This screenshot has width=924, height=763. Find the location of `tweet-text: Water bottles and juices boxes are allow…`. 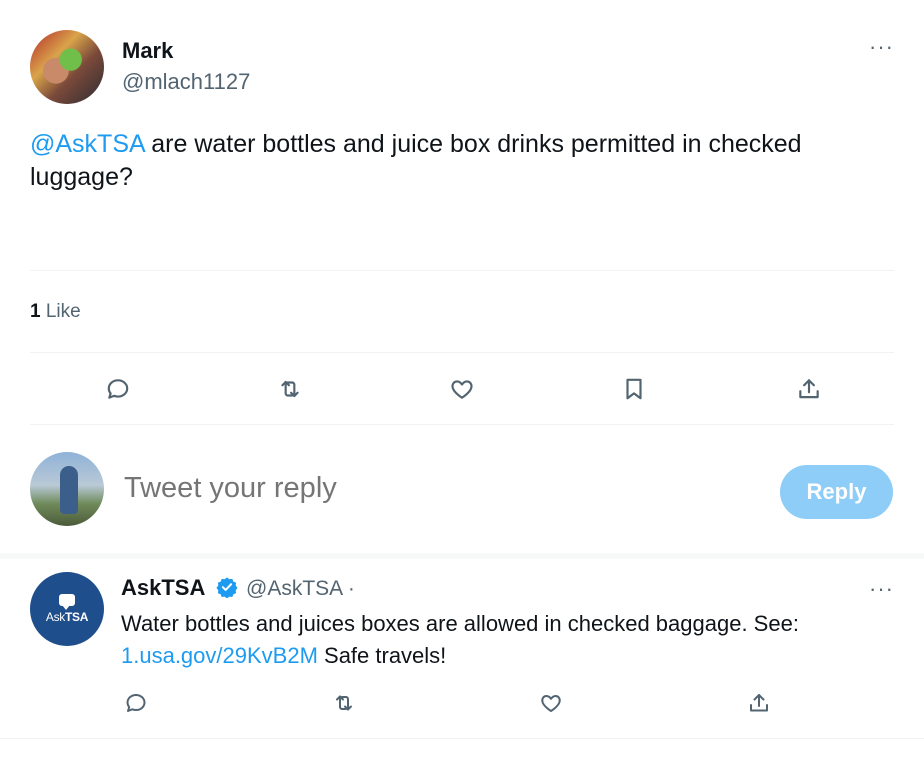

tweet-text: Water bottles and juices boxes are allow… is located at coordinates (506, 640).